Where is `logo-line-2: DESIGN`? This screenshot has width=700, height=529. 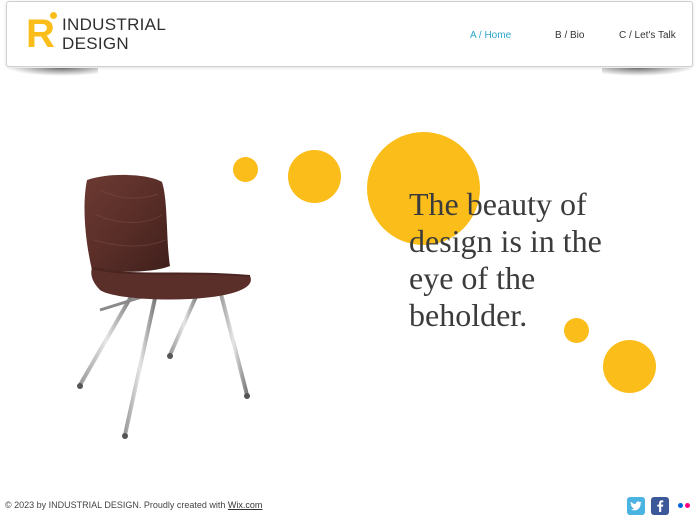
logo-line-2: DESIGN is located at coordinates (95, 43).